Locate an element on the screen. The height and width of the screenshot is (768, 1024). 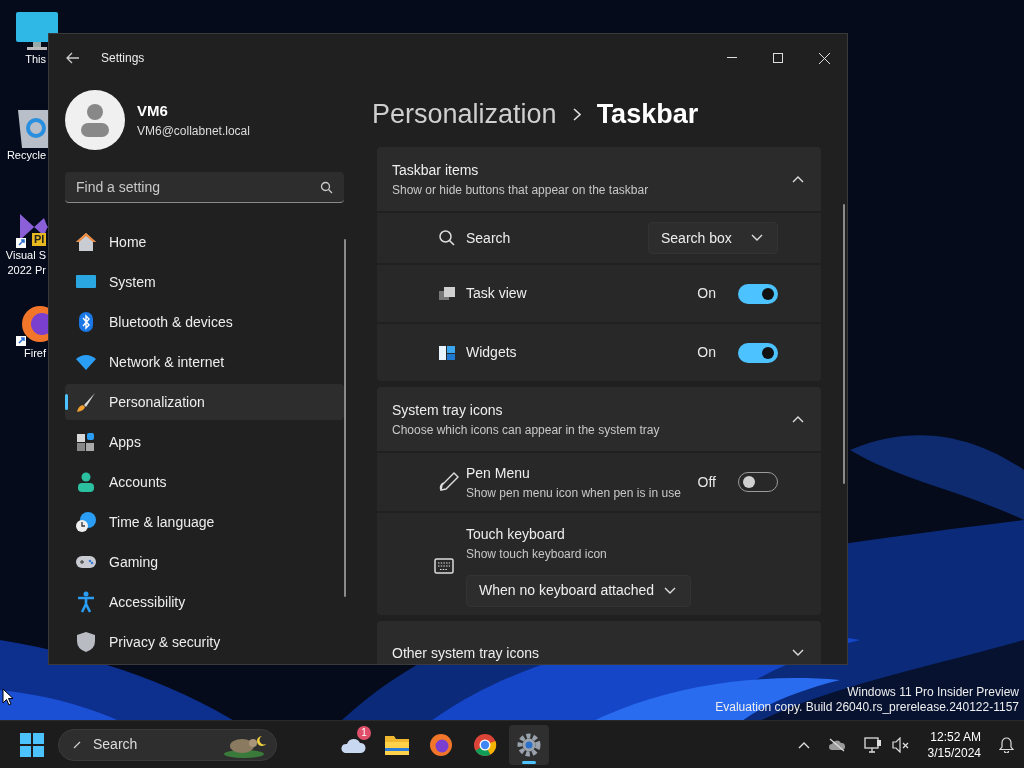
accessibility-icon is located at coordinates (86, 602).